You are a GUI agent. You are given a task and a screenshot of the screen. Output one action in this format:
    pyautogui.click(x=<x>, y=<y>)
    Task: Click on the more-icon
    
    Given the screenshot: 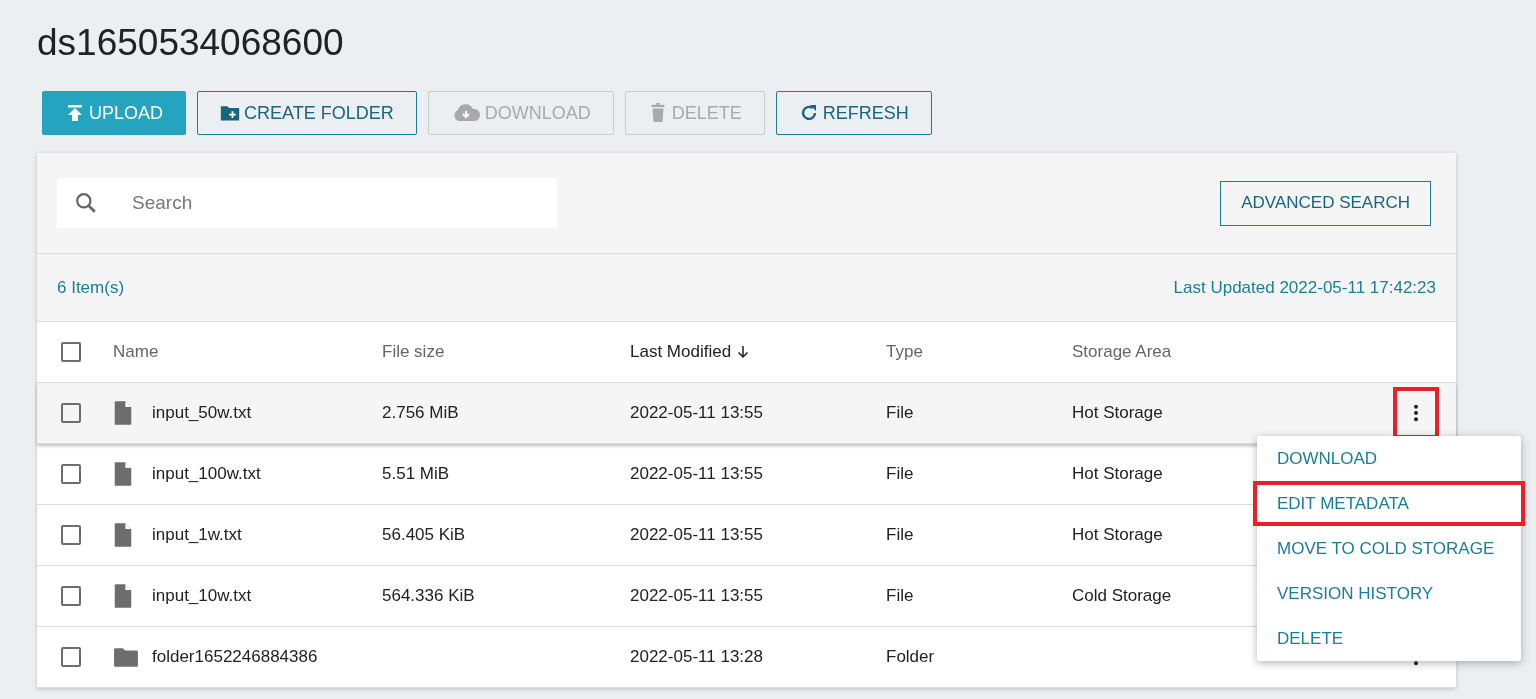 What is the action you would take?
    pyautogui.click(x=1416, y=413)
    